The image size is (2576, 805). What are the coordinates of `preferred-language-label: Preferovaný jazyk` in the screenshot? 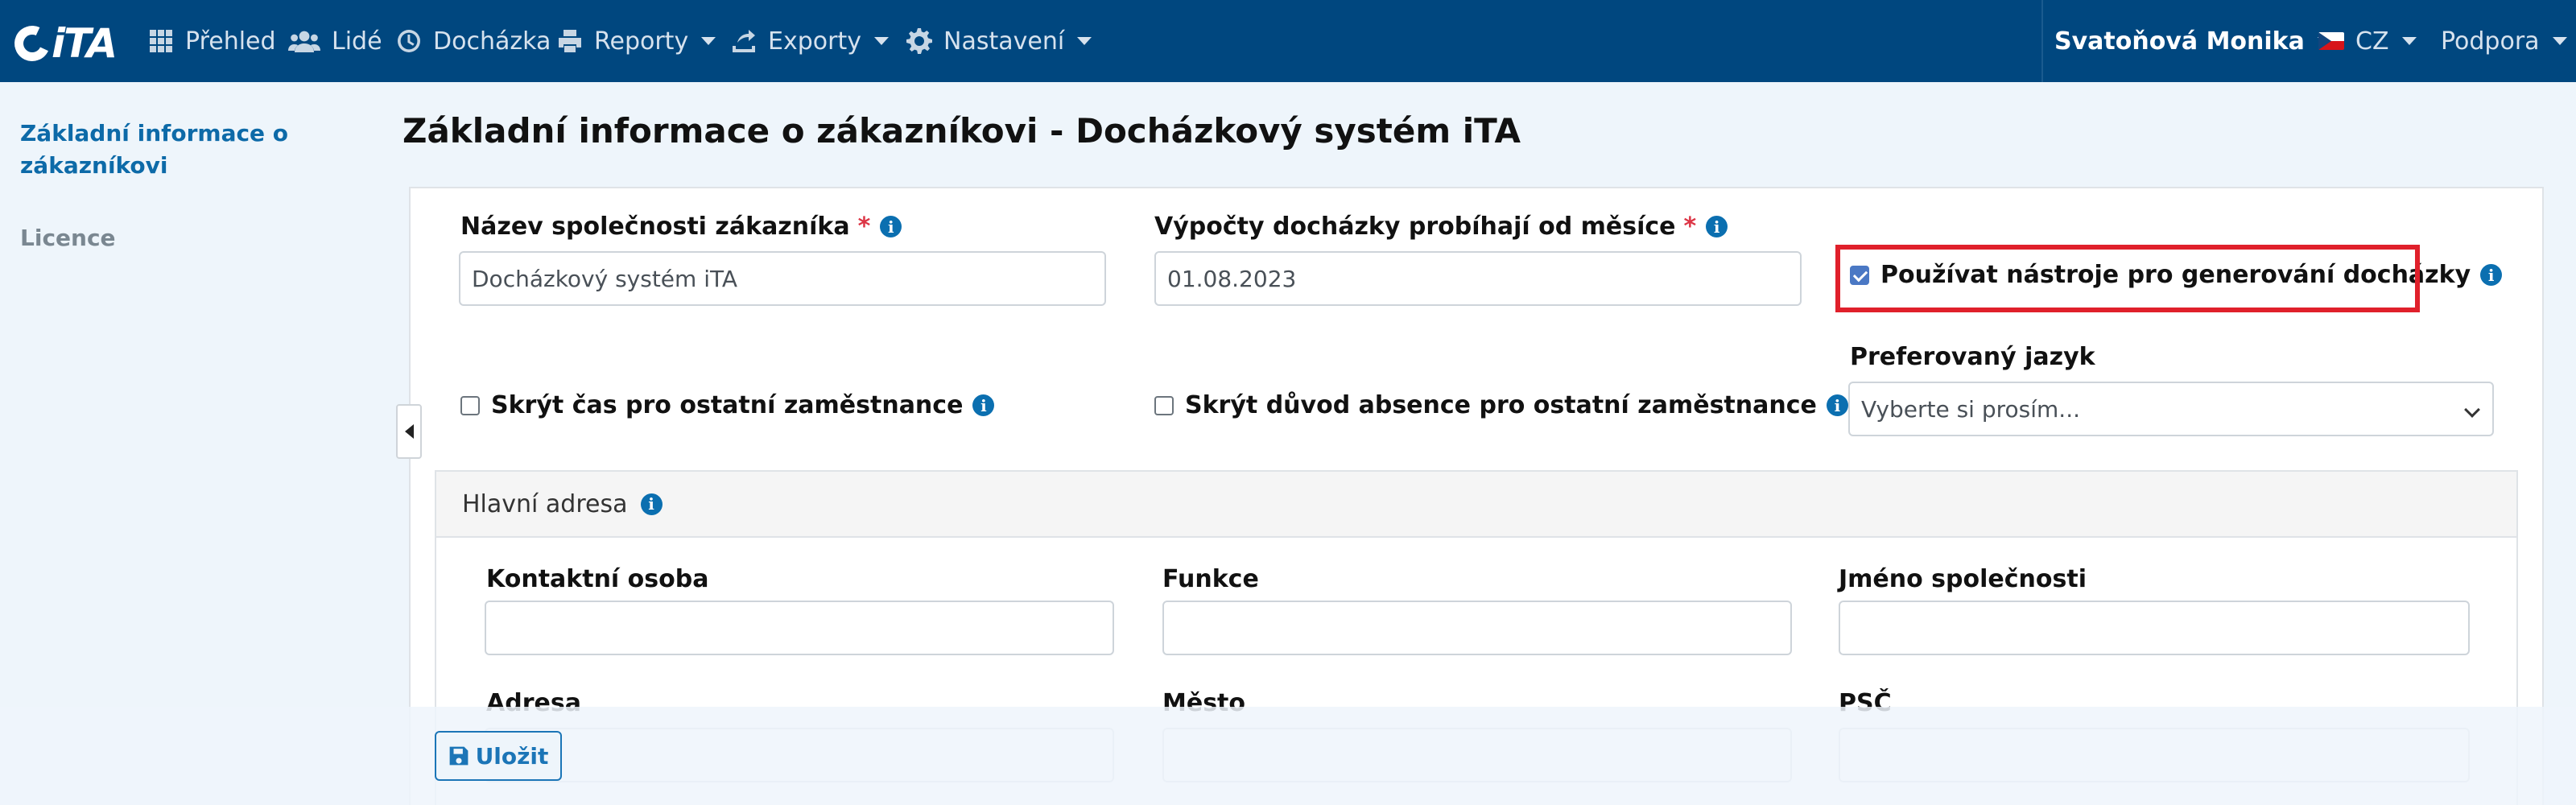 It's located at (1972, 357).